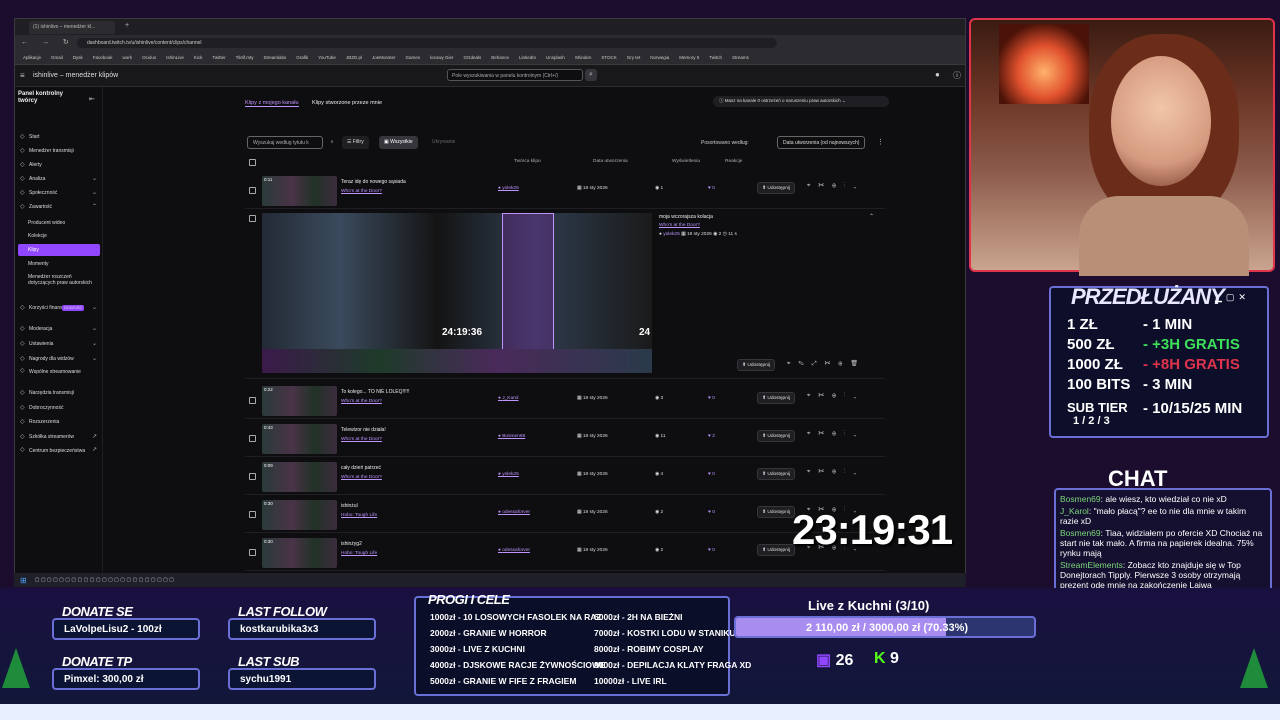 The height and width of the screenshot is (720, 1280). I want to click on collapse-icon: ⌃, so click(871, 216).